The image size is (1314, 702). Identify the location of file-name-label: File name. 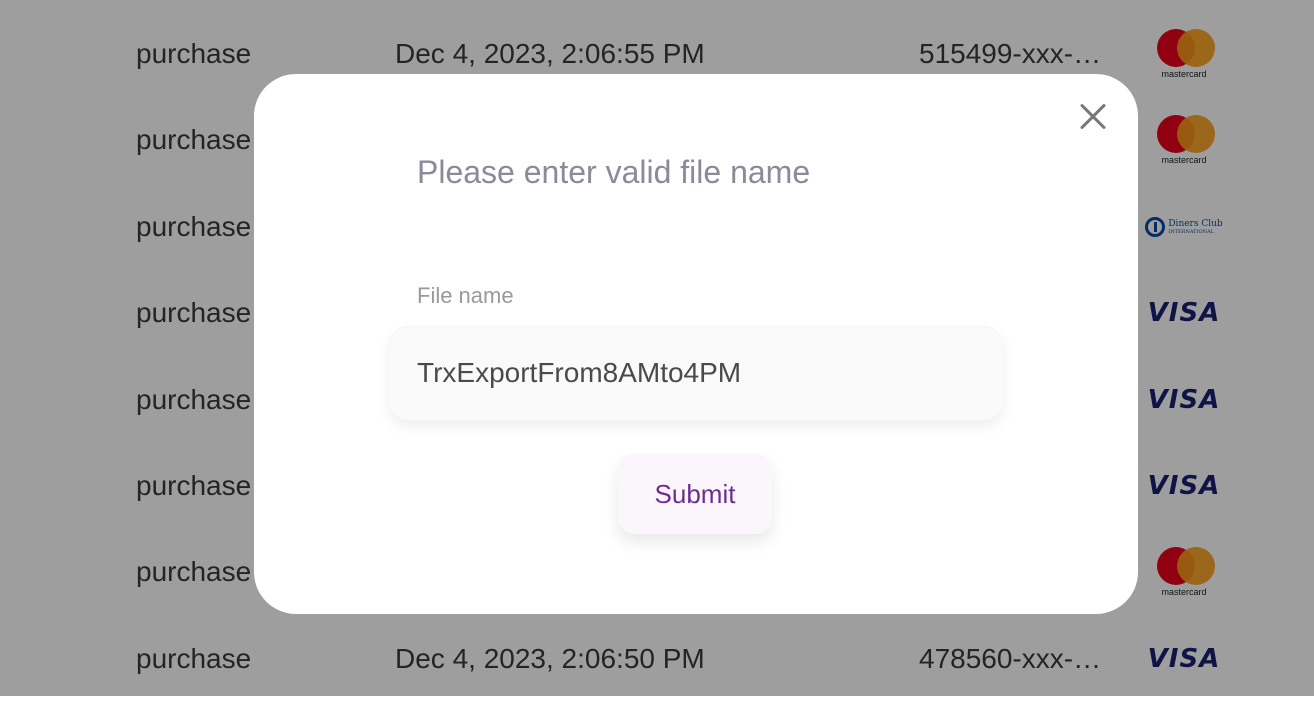
(465, 295).